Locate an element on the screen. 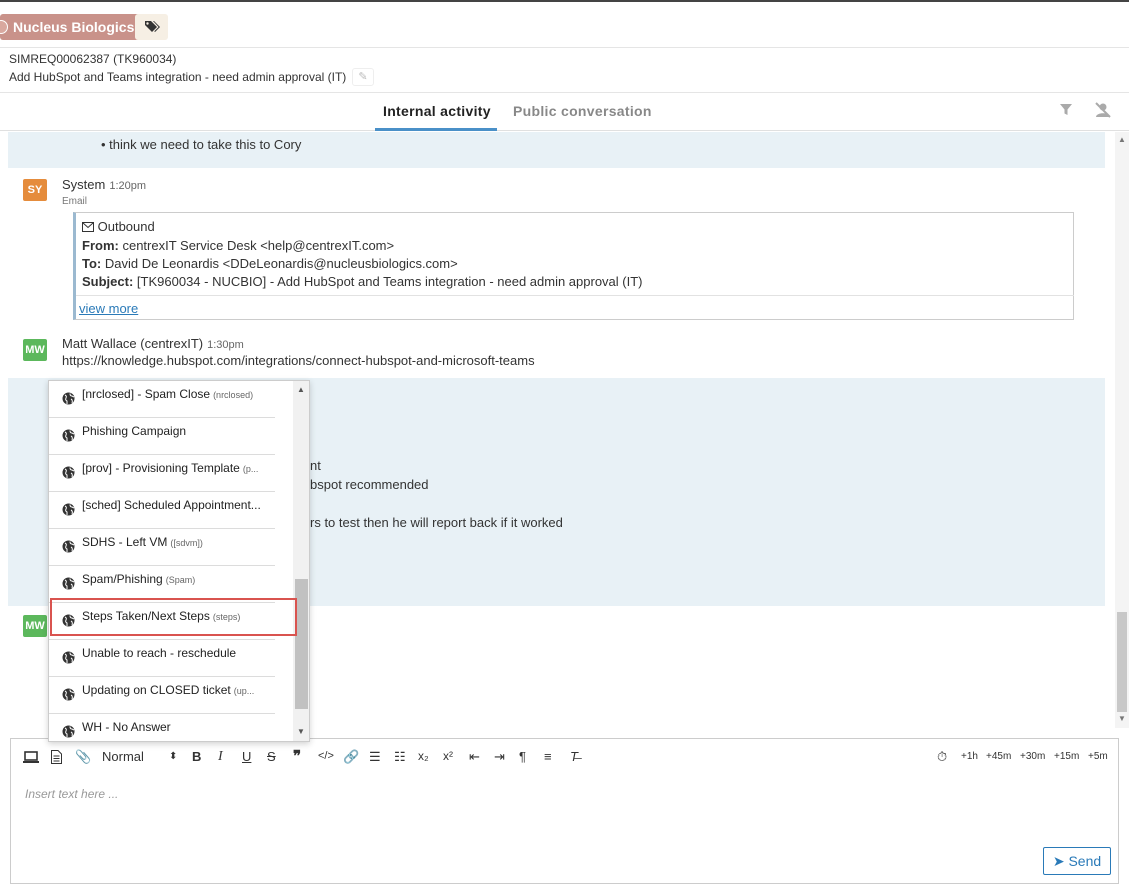  format-select: Normal is located at coordinates (123, 756).